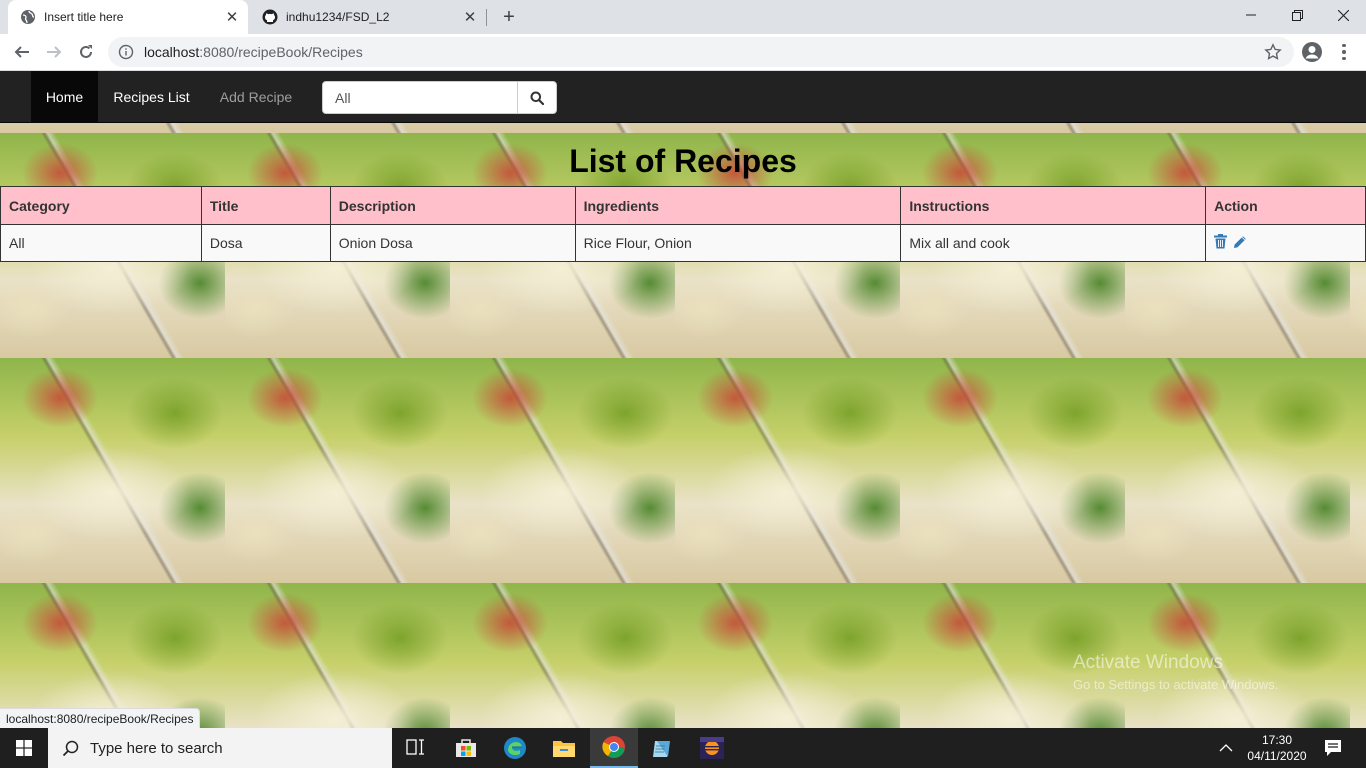  I want to click on taskbar-eclipse, so click(712, 748).